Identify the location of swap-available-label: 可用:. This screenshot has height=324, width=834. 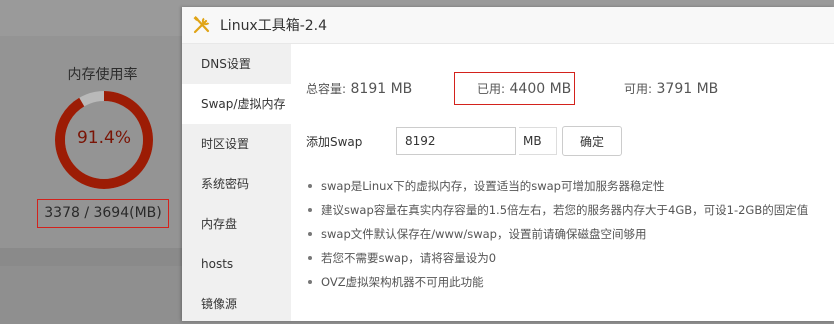
(638, 89).